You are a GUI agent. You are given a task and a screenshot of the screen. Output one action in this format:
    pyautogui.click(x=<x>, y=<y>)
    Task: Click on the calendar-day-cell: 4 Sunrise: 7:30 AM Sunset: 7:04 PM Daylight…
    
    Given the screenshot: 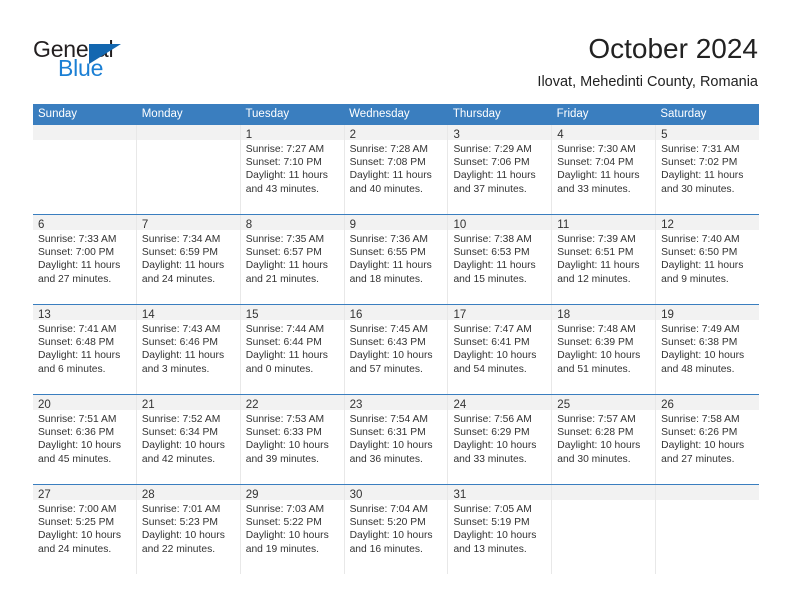 What is the action you would take?
    pyautogui.click(x=604, y=169)
    